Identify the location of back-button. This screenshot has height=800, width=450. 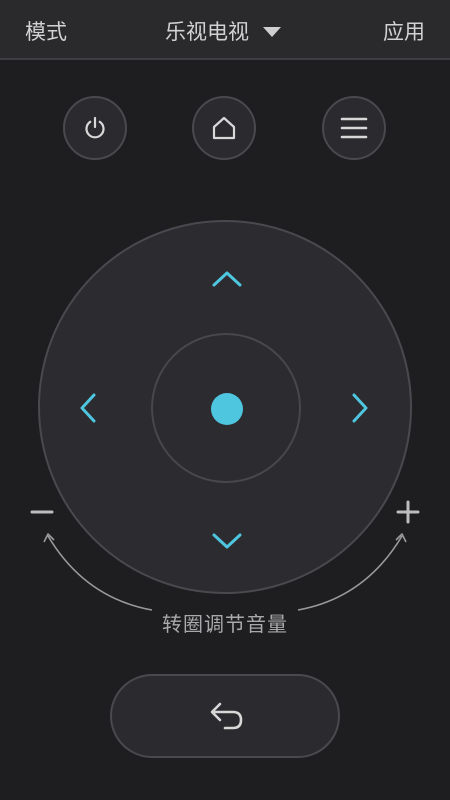
(225, 716).